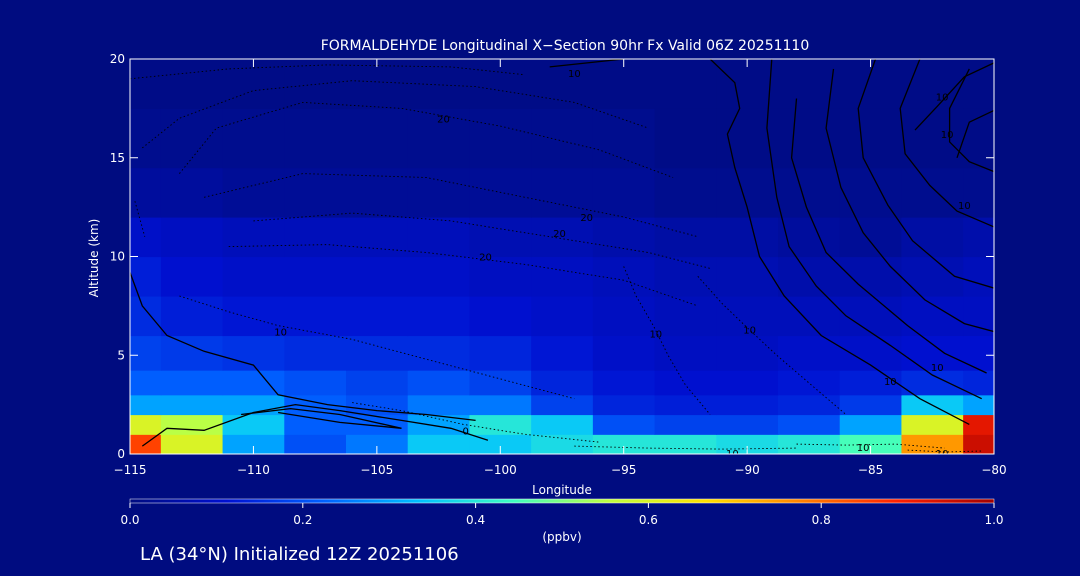  What do you see at coordinates (121, 454) in the screenshot?
I see `y-tick-label: 0` at bounding box center [121, 454].